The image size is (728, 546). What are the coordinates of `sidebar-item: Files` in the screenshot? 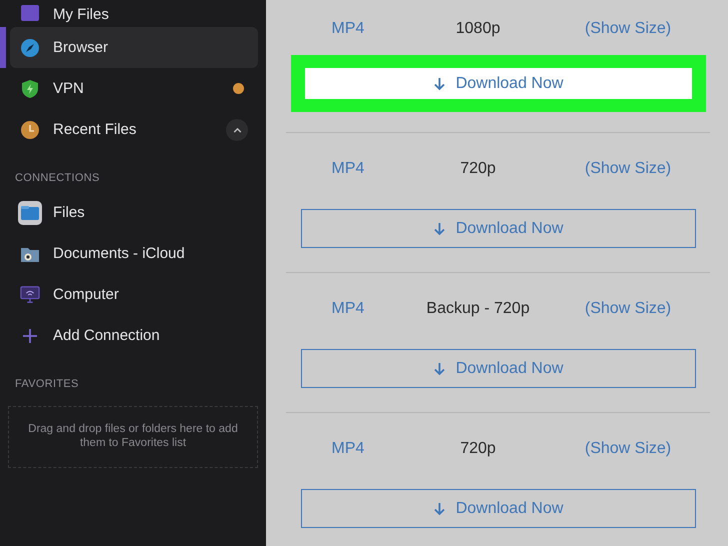 It's located at (134, 212).